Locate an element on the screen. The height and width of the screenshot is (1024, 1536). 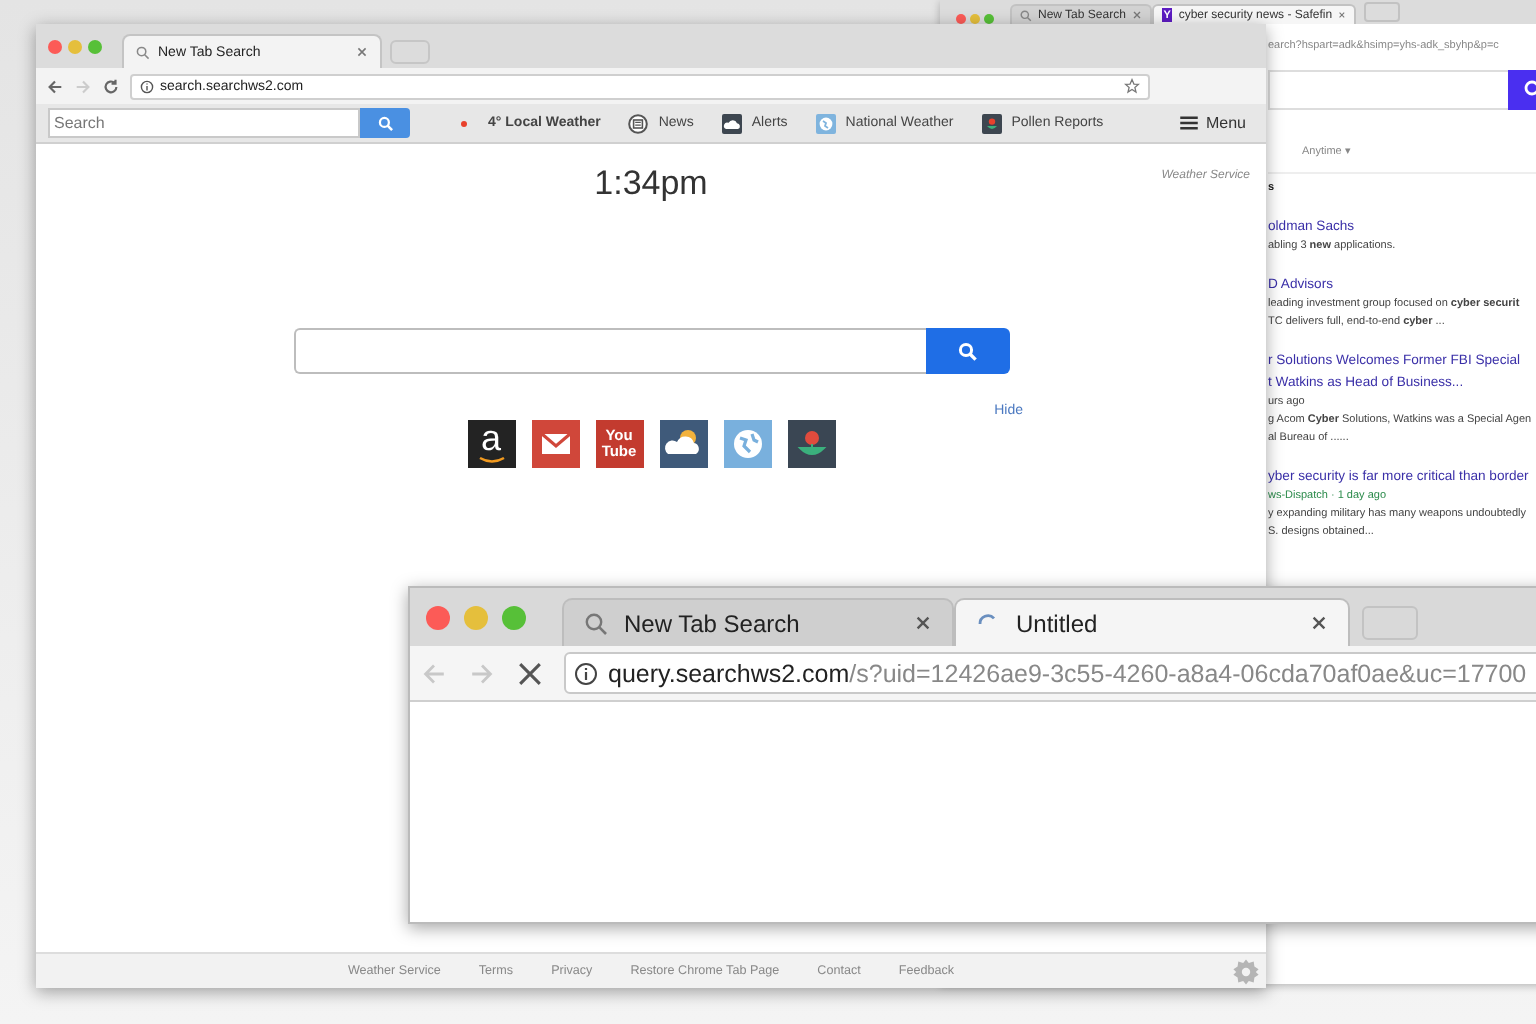
menu-icon is located at coordinates (1188, 123).